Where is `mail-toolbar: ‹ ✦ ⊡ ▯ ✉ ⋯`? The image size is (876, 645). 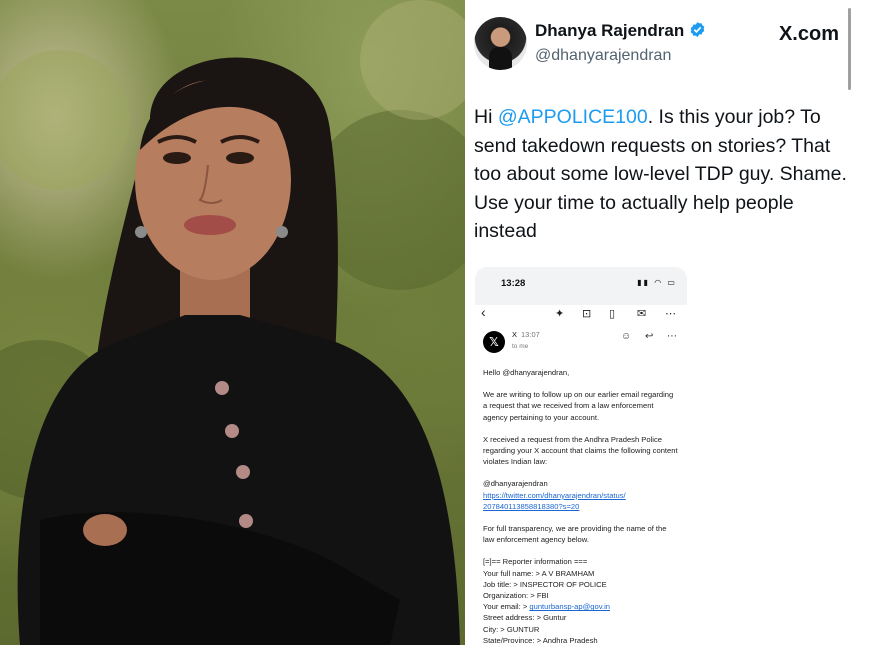
mail-toolbar: ‹ ✦ ⊡ ▯ ✉ ⋯ is located at coordinates (581, 314).